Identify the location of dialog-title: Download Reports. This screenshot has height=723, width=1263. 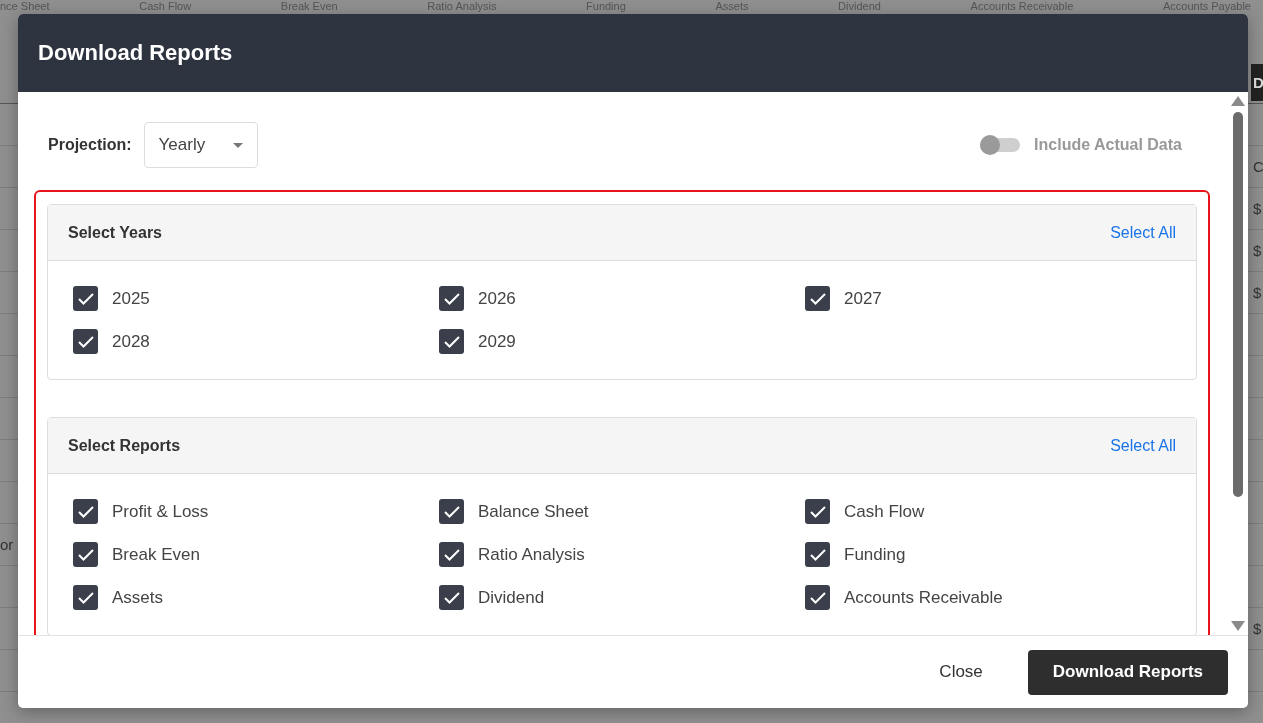
(135, 53).